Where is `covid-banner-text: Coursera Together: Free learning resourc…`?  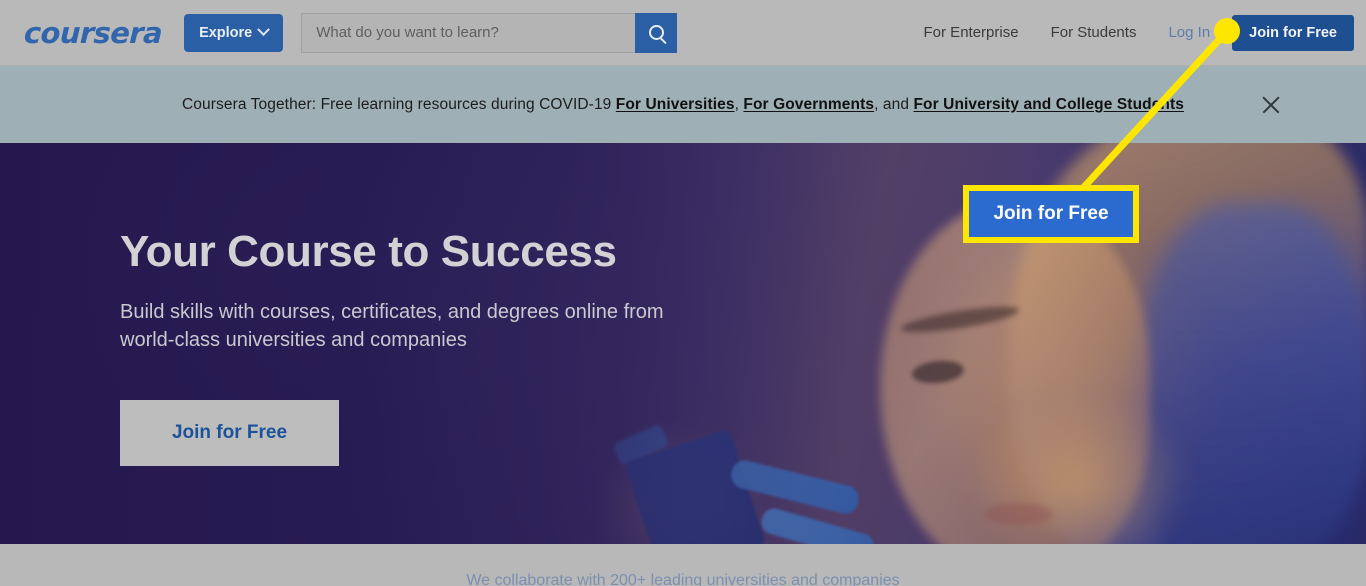
covid-banner-text: Coursera Together: Free learning resourc… is located at coordinates (683, 105).